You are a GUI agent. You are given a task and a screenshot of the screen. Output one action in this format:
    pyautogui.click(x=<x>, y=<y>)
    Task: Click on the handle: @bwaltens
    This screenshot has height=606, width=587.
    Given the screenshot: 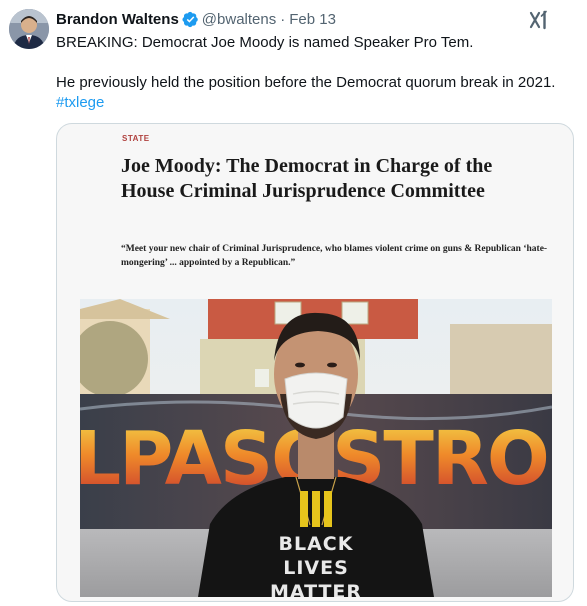 What is the action you would take?
    pyautogui.click(x=239, y=19)
    